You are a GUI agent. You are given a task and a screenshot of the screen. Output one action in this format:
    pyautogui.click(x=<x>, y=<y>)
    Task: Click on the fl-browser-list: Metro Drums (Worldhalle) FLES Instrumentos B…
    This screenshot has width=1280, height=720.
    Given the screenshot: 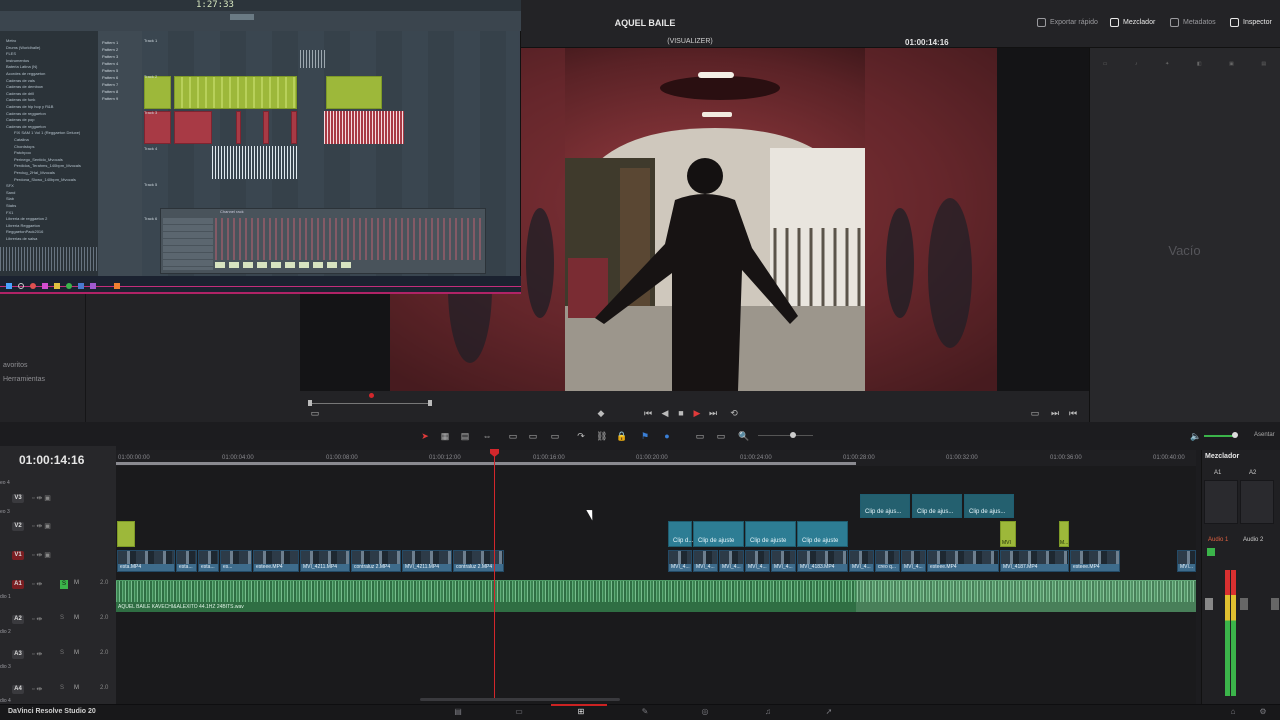 What is the action you would take?
    pyautogui.click(x=49, y=140)
    